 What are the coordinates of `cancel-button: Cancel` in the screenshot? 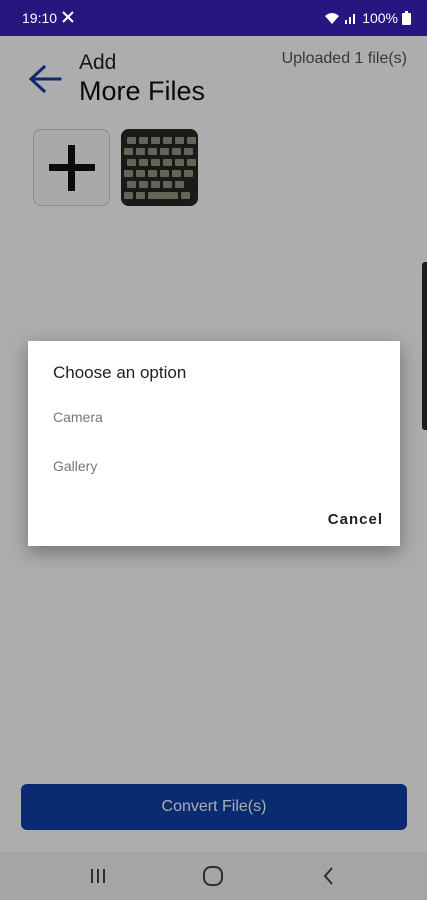 It's located at (355, 519).